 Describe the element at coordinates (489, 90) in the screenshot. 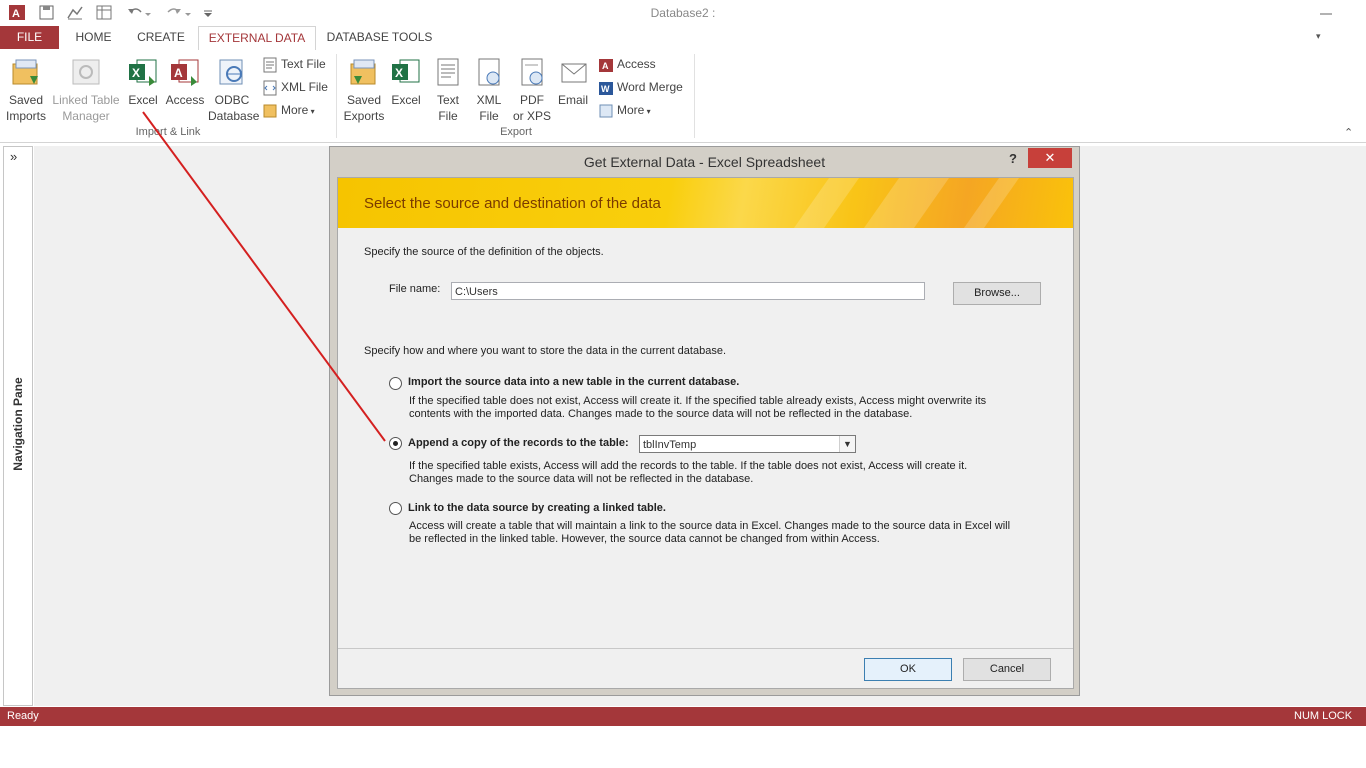

I see `export-xml-file-button: XML File` at that location.